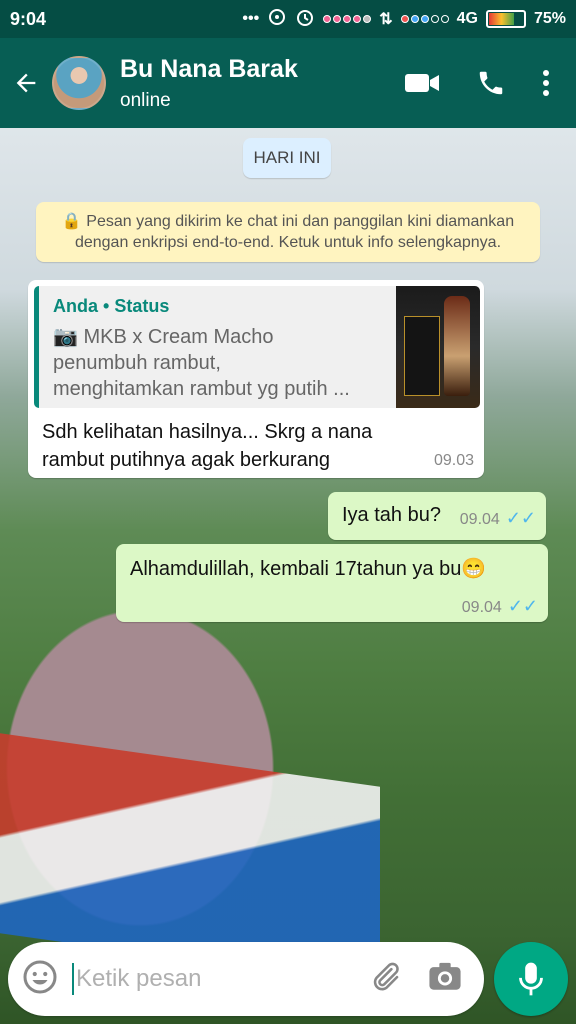 This screenshot has height=1024, width=576. What do you see at coordinates (457, 346) in the screenshot?
I see `product-bottle` at bounding box center [457, 346].